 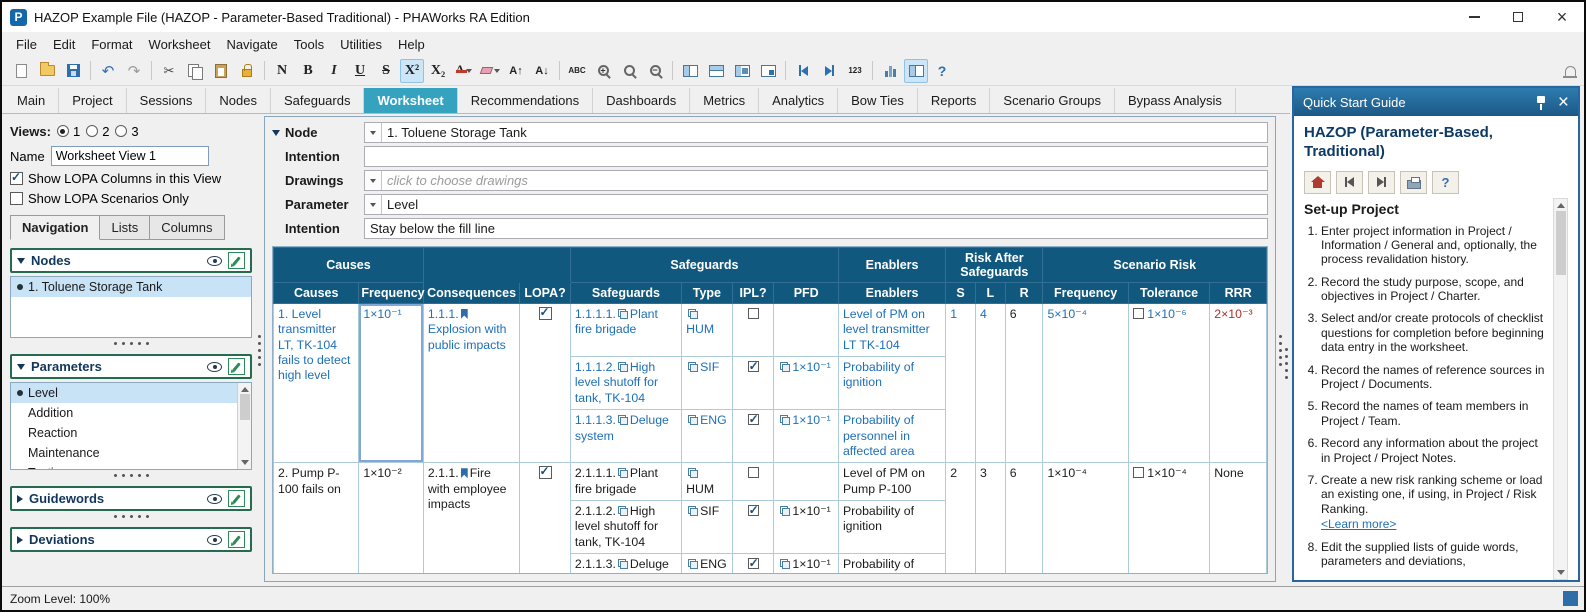 I want to click on tab-project: Project, so click(x=93, y=100).